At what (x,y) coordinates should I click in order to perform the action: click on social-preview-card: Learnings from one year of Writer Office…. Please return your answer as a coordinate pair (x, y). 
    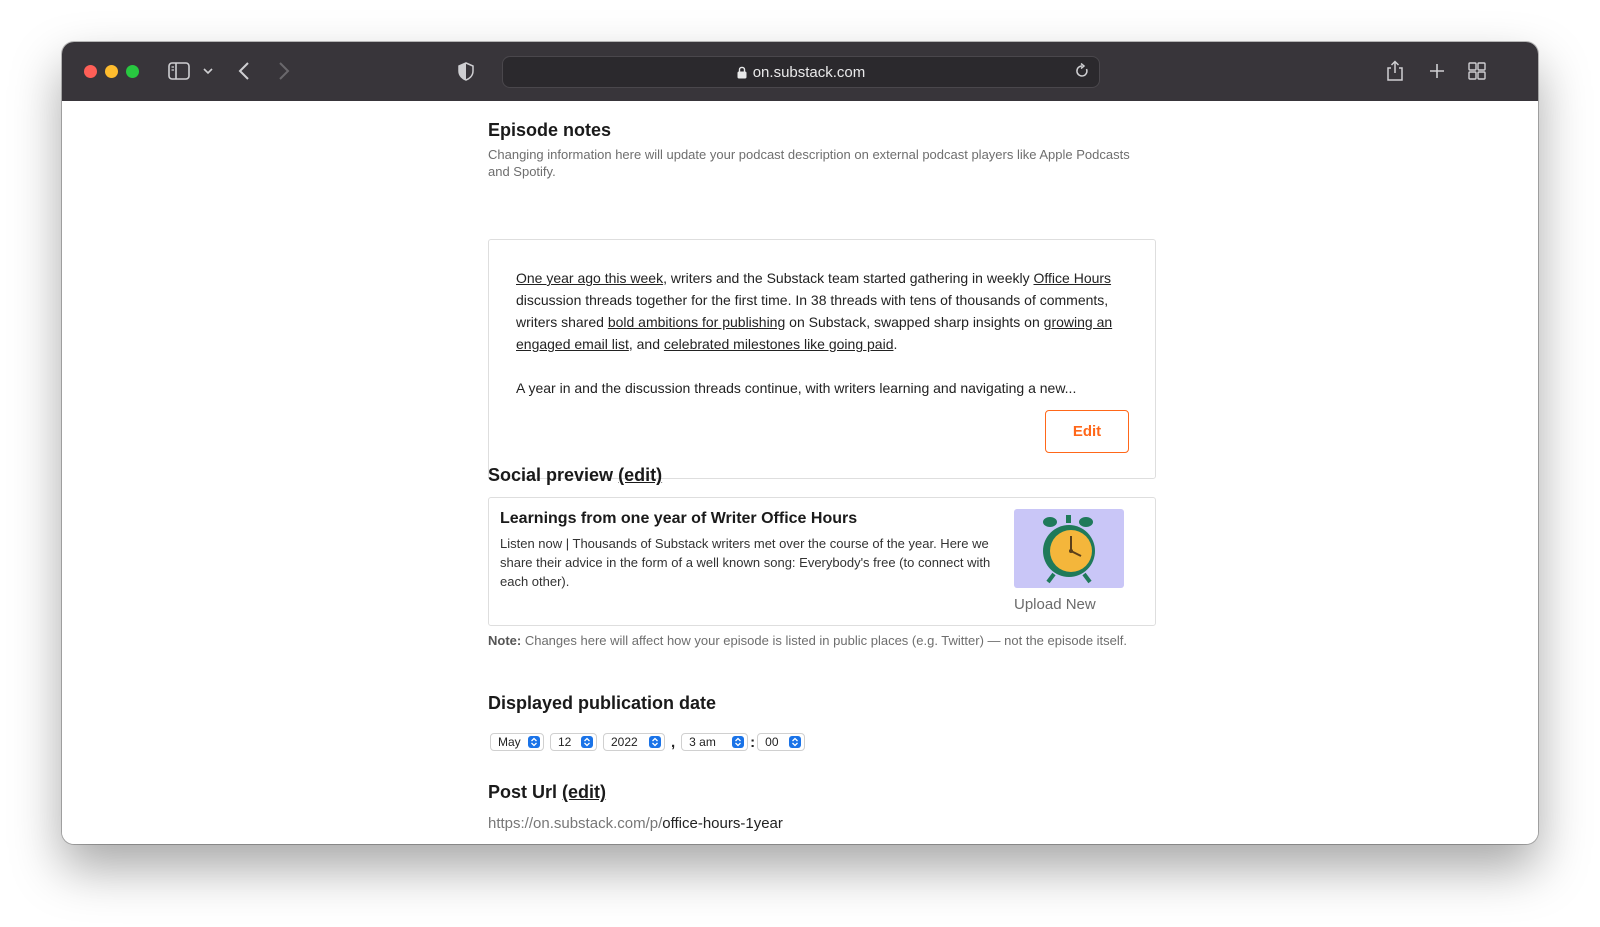
    Looking at the image, I should click on (822, 561).